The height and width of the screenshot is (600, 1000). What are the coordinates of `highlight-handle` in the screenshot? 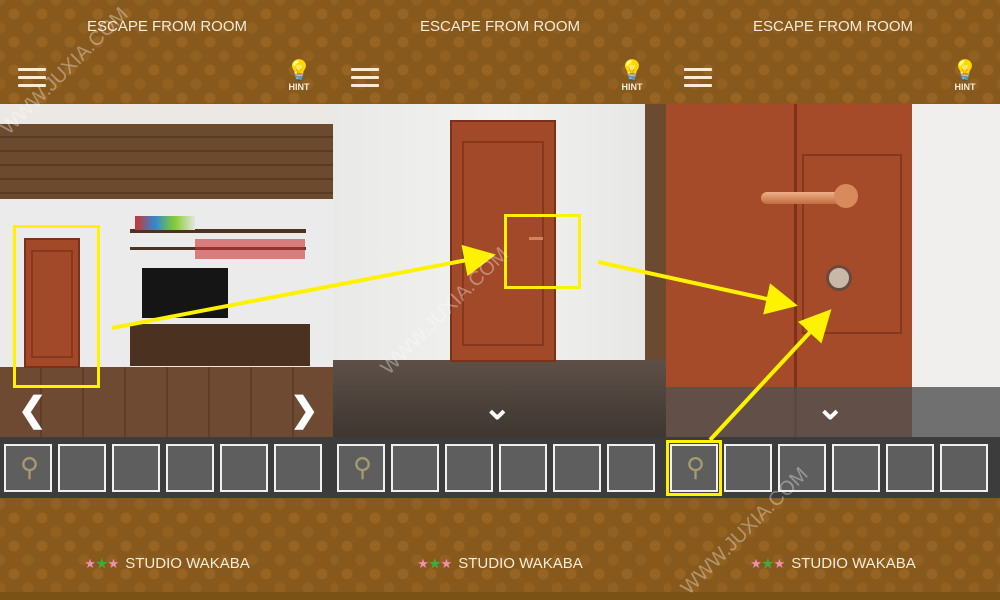 It's located at (542, 251).